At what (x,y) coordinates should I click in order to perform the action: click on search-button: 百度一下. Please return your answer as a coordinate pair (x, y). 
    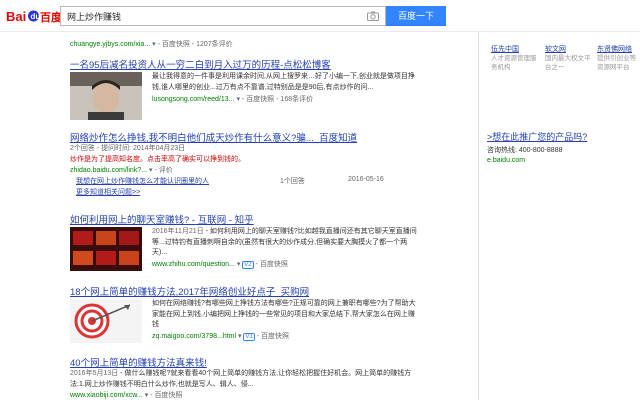
    Looking at the image, I should click on (416, 16).